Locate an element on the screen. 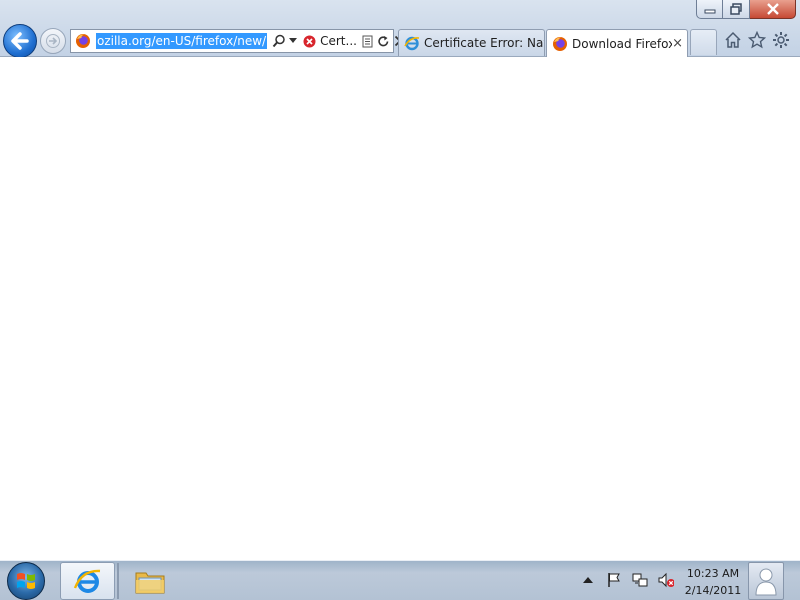  taskbar-separator is located at coordinates (118, 581).